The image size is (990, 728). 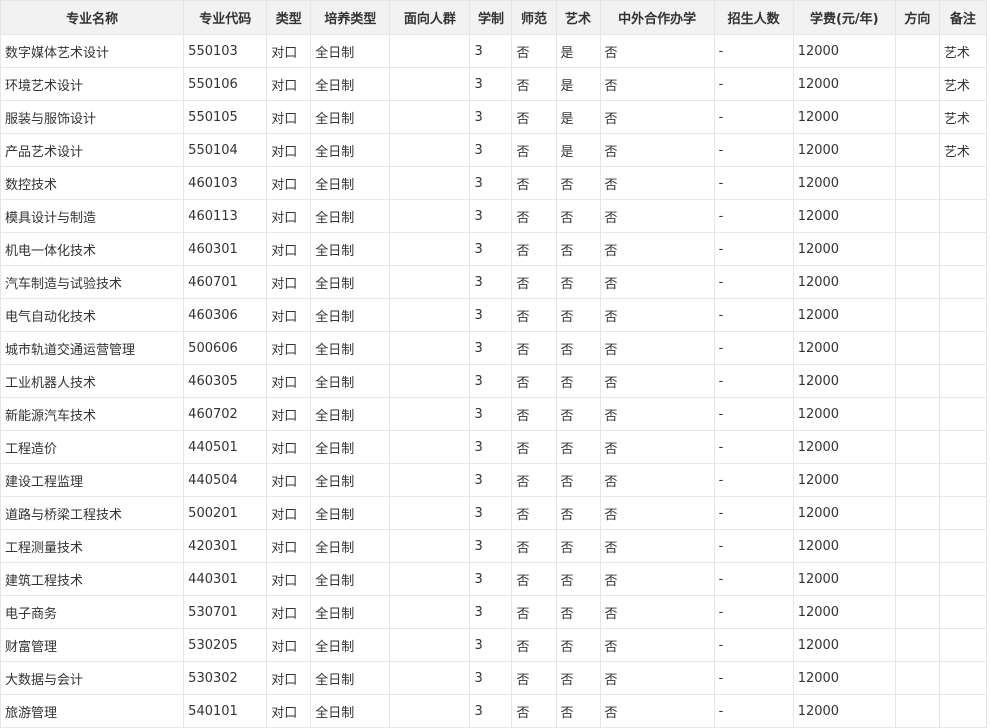 I want to click on table-row: 服装与服饰设计 550105 对口 全日制 3 否是否 -12000 艺术, so click(x=494, y=117).